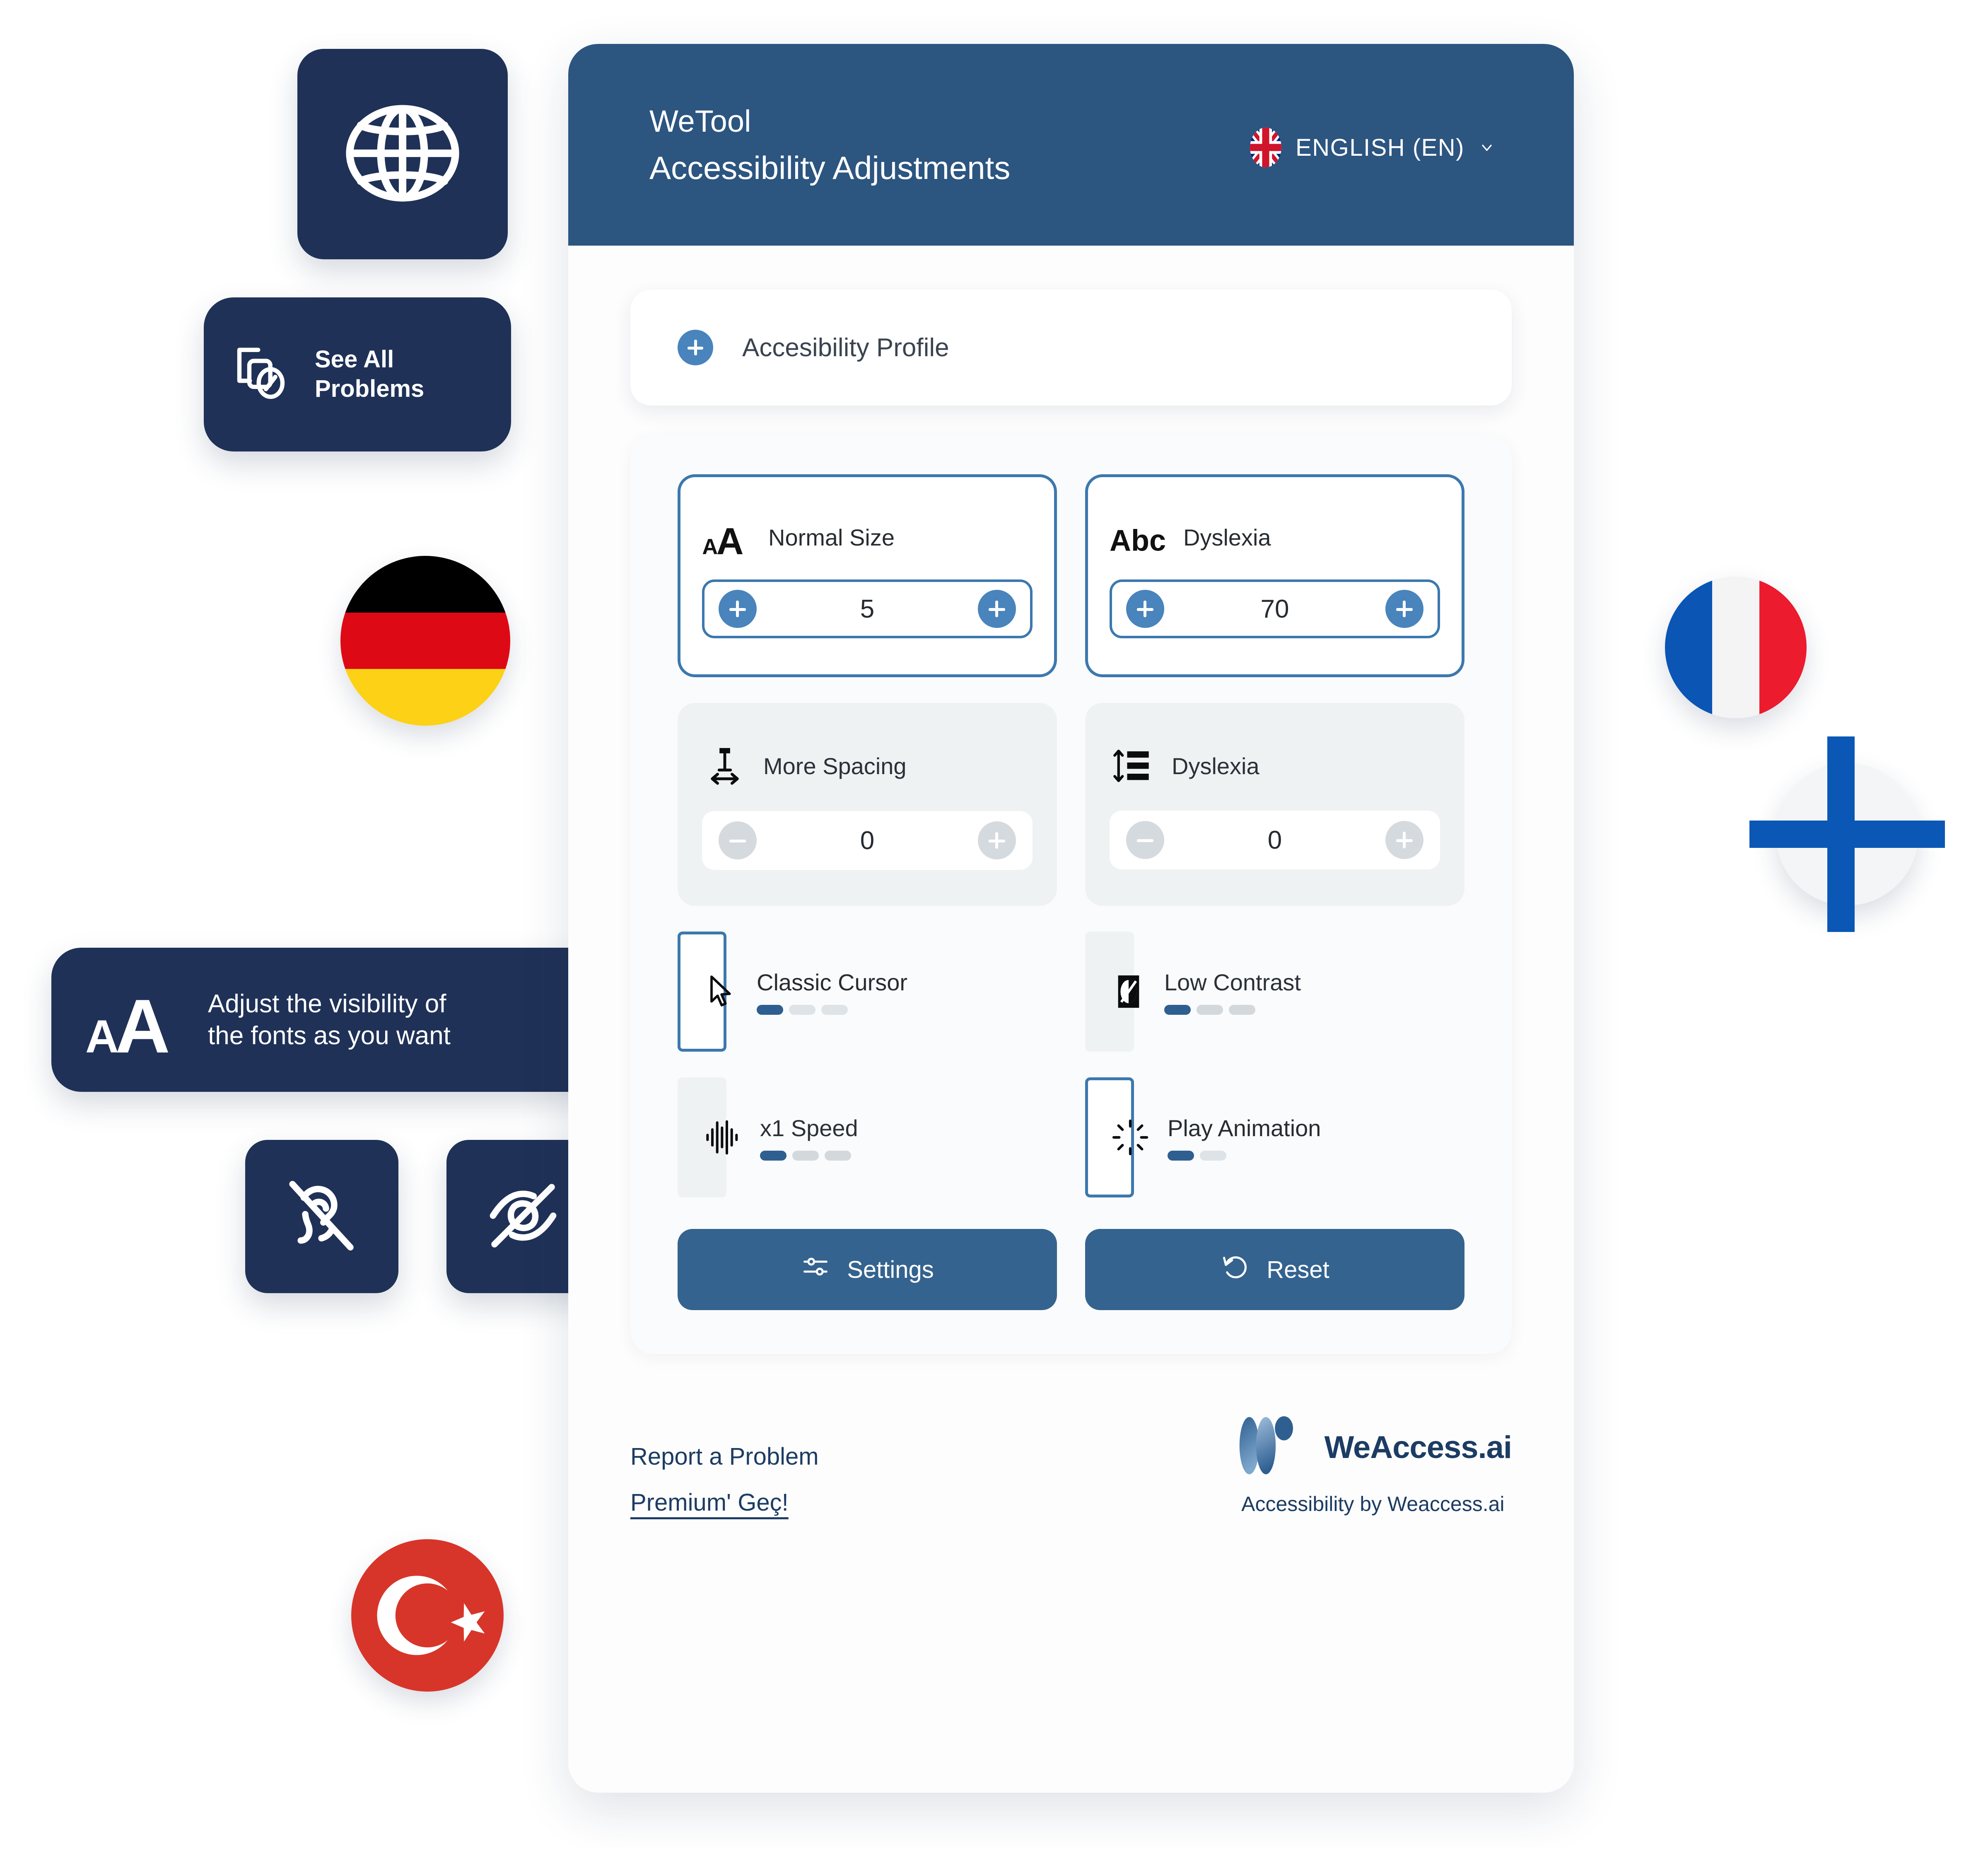 The height and width of the screenshot is (1849, 1988). What do you see at coordinates (867, 608) in the screenshot?
I see `stepper-value: 5` at bounding box center [867, 608].